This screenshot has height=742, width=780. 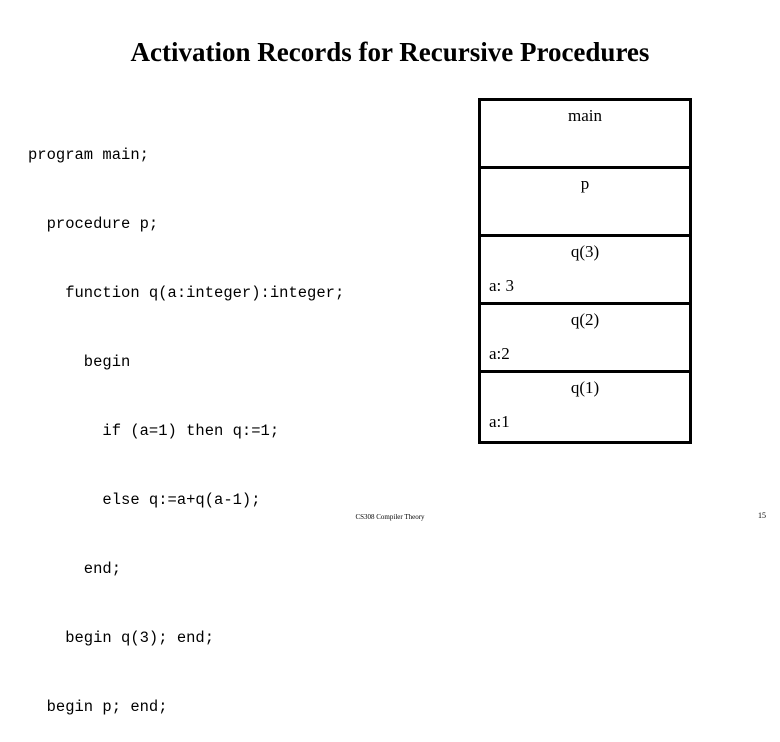 What do you see at coordinates (585, 387) in the screenshot?
I see `frame-name-label: q(1)` at bounding box center [585, 387].